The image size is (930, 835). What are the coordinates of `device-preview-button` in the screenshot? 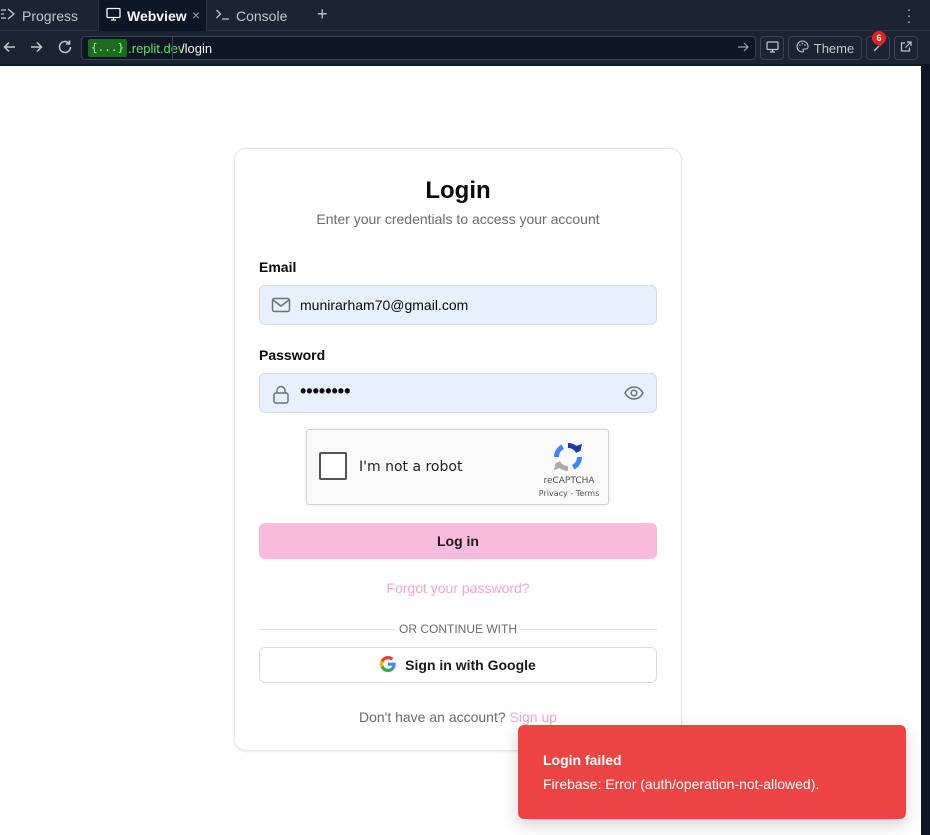 It's located at (772, 48).